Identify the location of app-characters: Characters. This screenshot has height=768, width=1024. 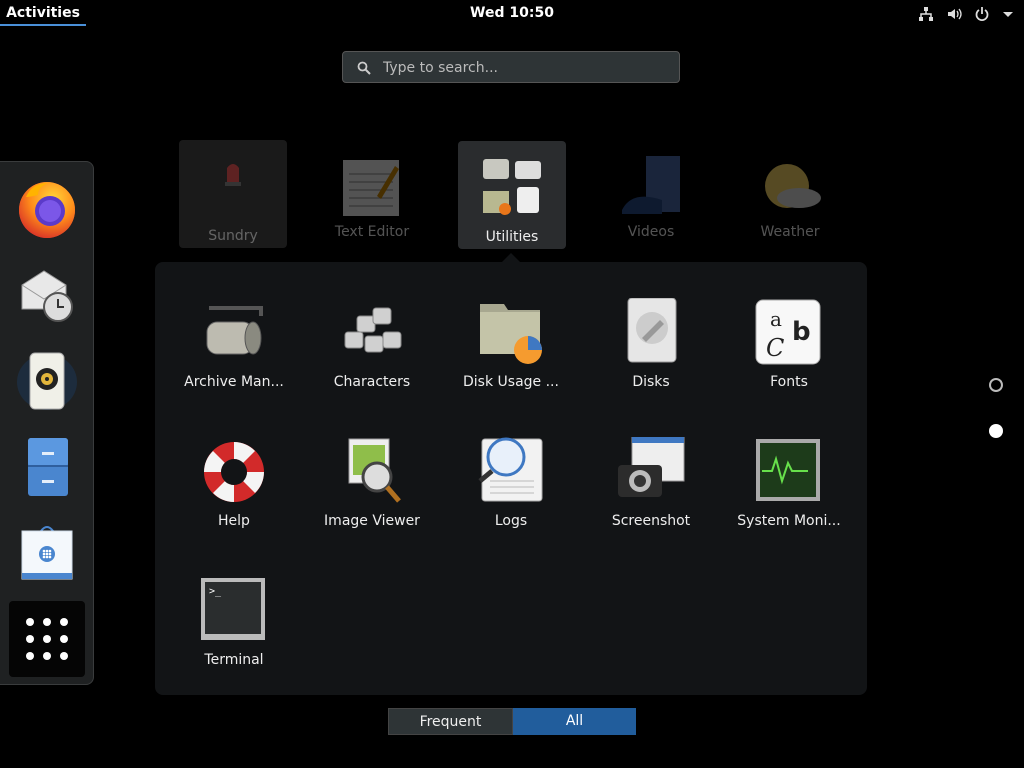
(372, 353).